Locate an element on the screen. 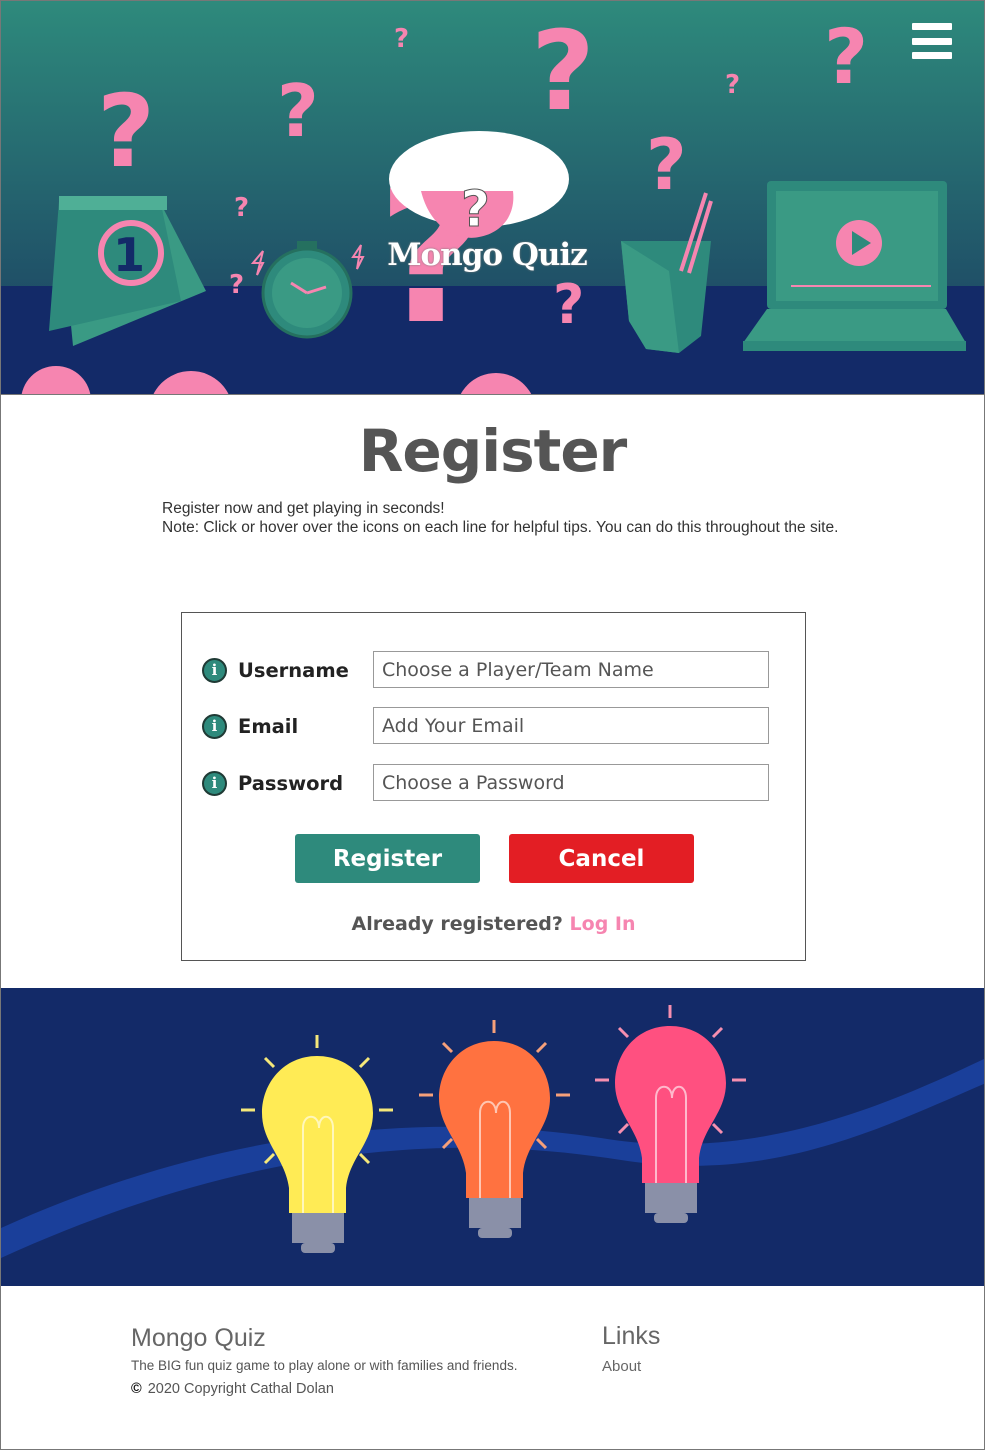 The width and height of the screenshot is (985, 1450). register-button: Register is located at coordinates (387, 858).